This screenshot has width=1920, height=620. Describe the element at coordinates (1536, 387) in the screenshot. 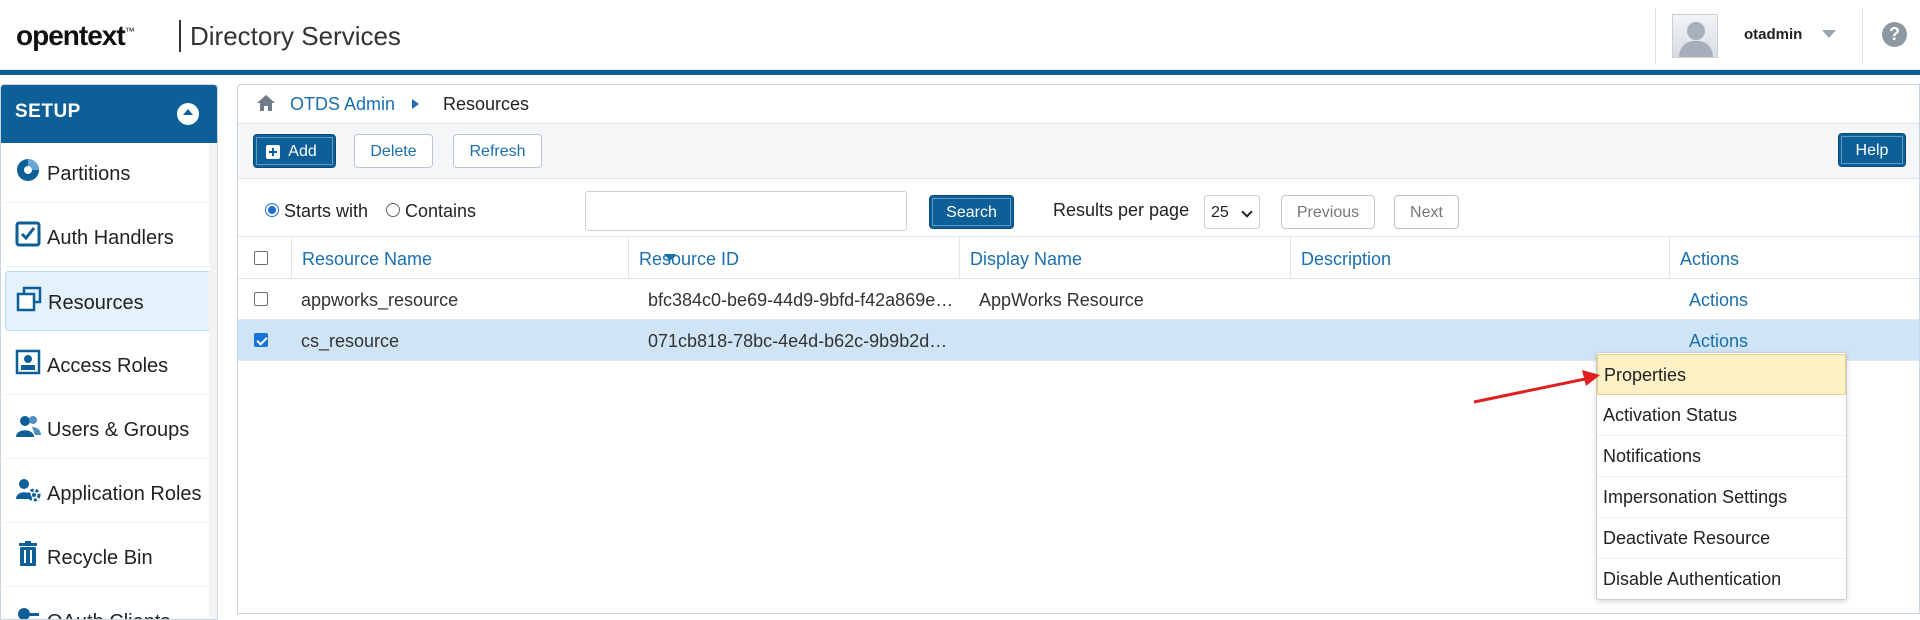

I see `annotation-arrow-icon` at that location.